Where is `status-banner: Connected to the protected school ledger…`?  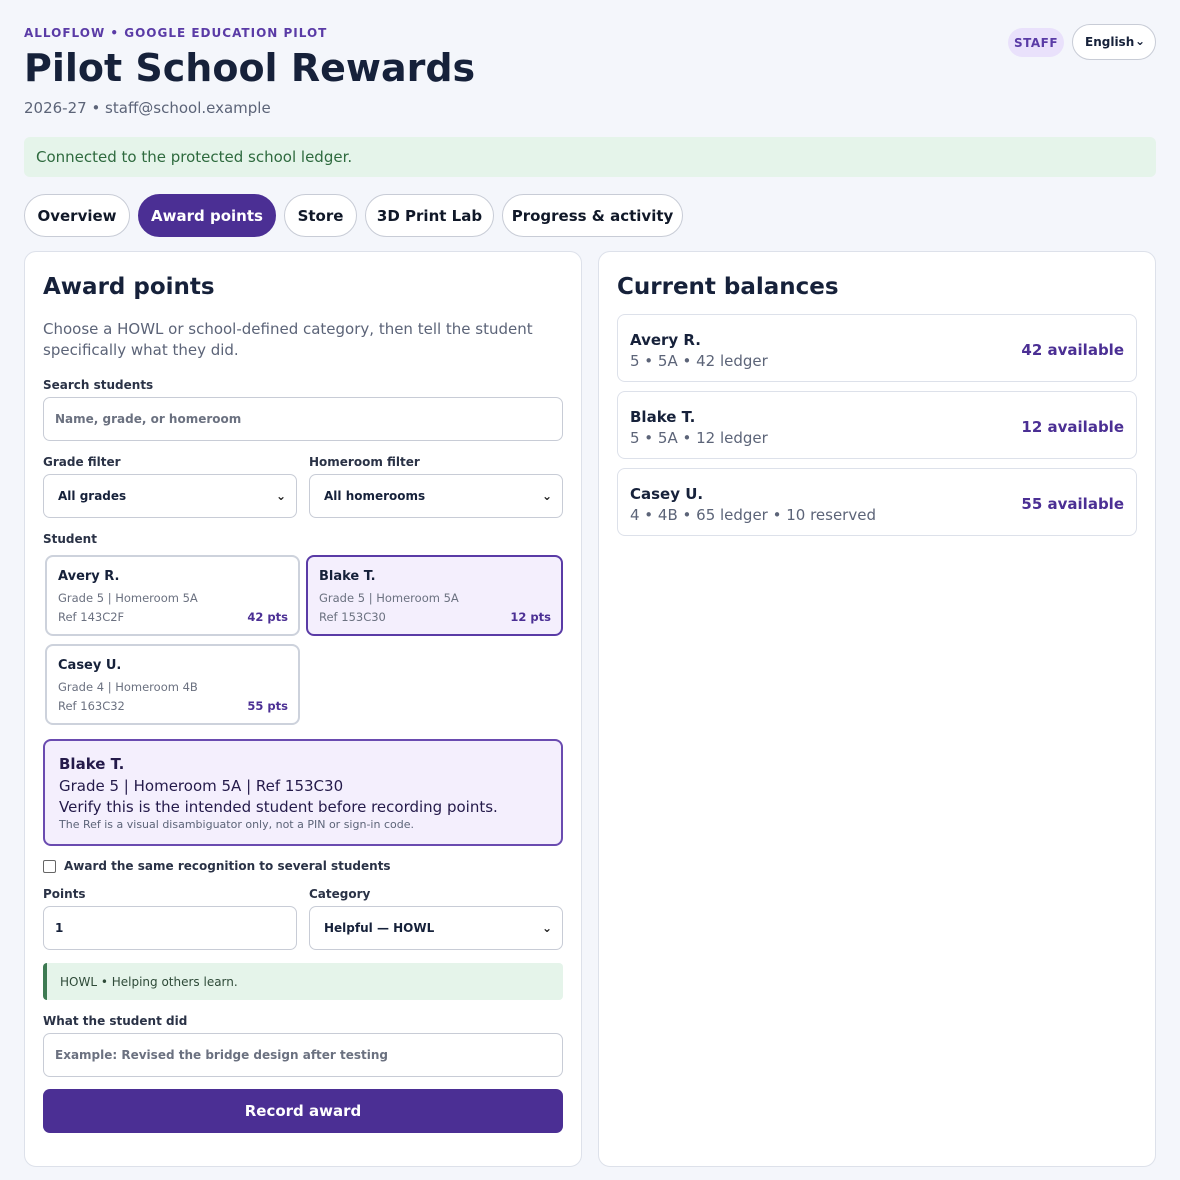
status-banner: Connected to the protected school ledger… is located at coordinates (590, 157).